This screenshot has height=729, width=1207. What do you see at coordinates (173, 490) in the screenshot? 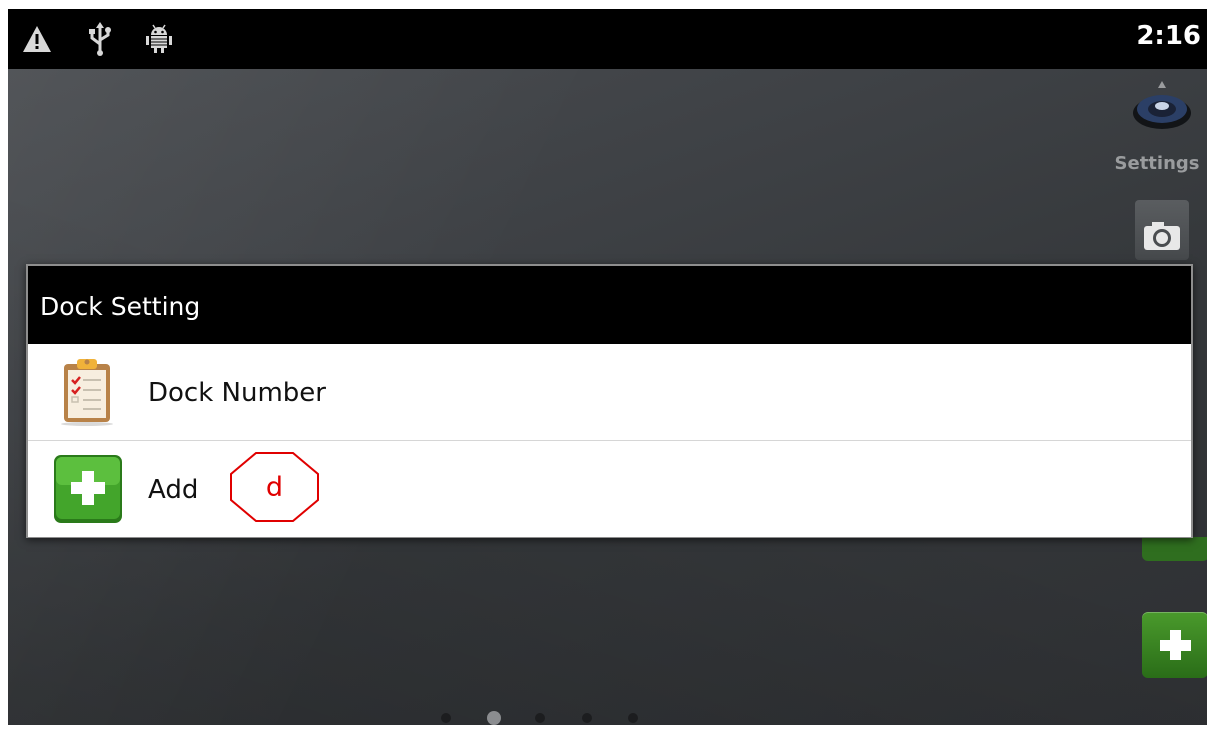
I see `add-label: Add` at bounding box center [173, 490].